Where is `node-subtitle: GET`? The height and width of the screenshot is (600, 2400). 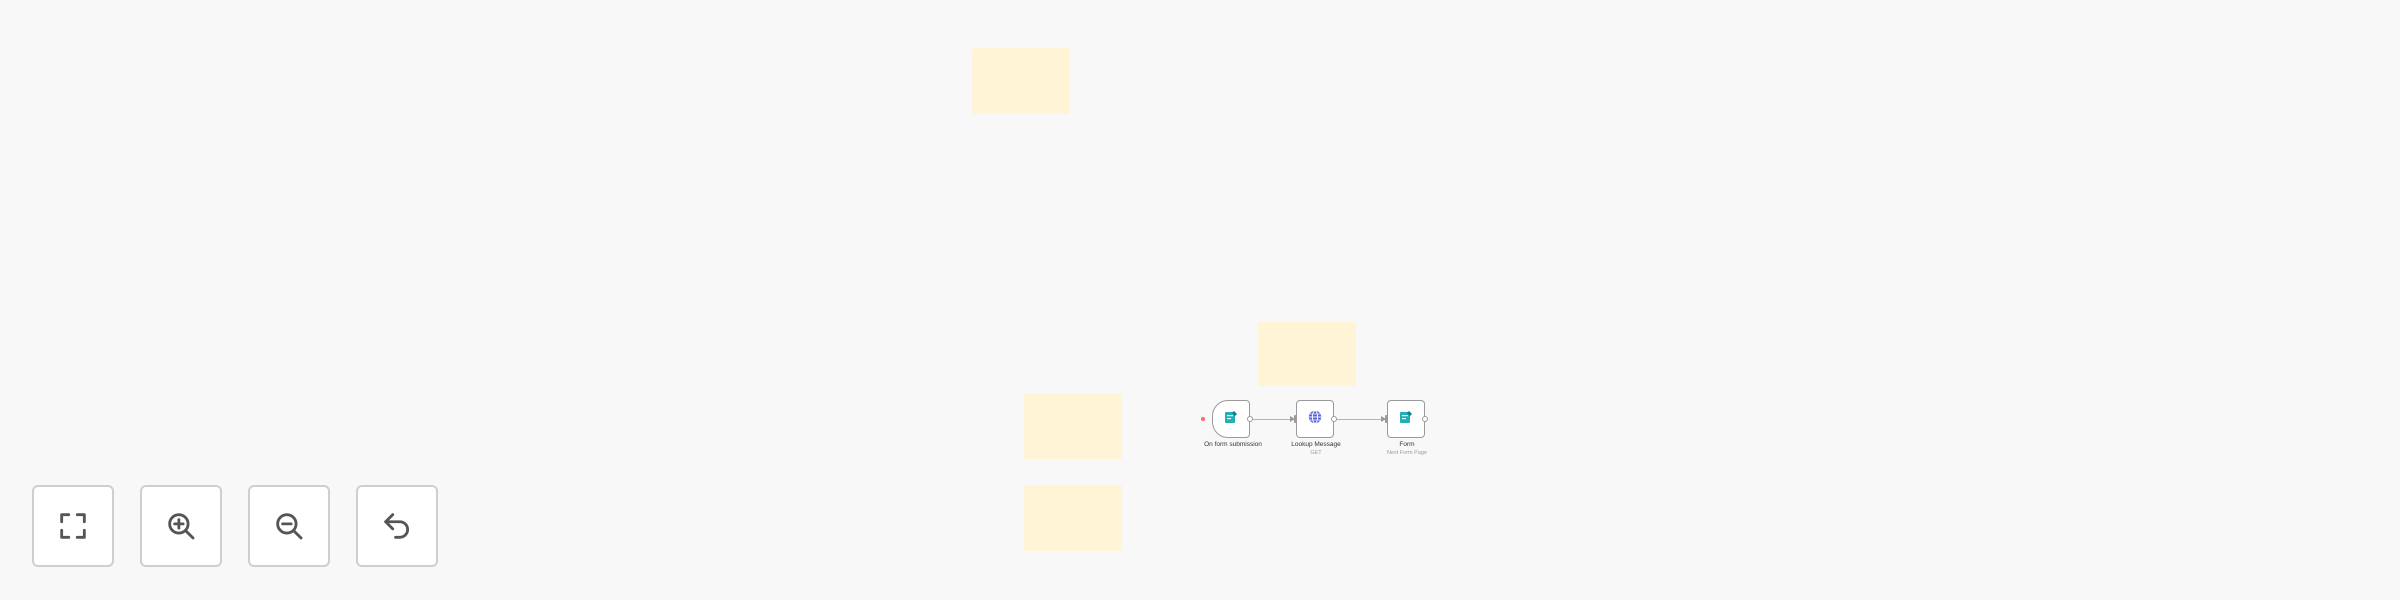 node-subtitle: GET is located at coordinates (1316, 453).